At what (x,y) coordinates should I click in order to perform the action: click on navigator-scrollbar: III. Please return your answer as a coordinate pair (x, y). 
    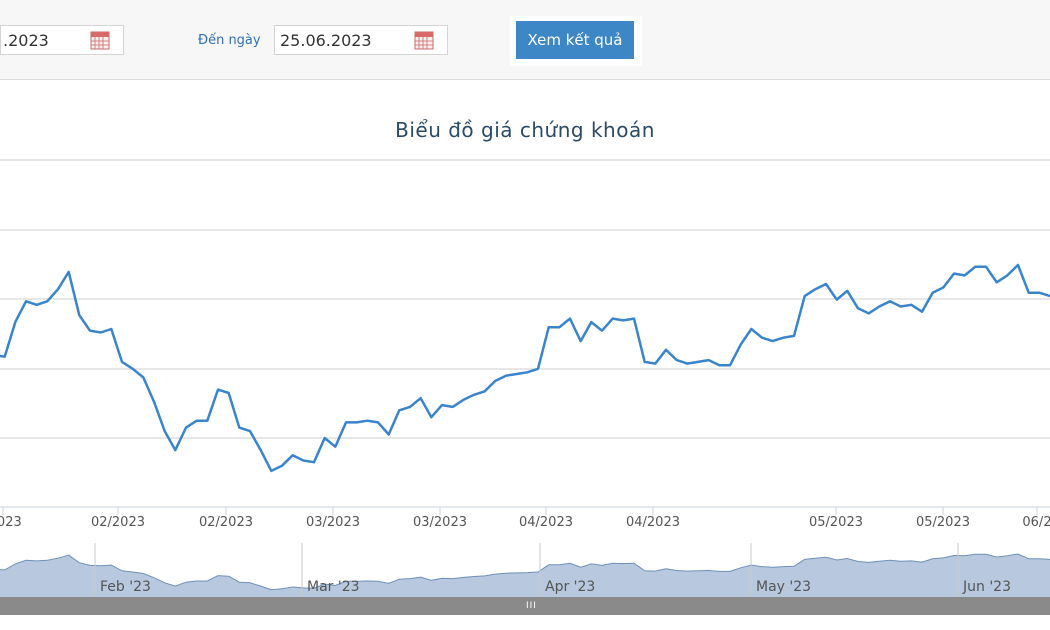
    Looking at the image, I should click on (525, 606).